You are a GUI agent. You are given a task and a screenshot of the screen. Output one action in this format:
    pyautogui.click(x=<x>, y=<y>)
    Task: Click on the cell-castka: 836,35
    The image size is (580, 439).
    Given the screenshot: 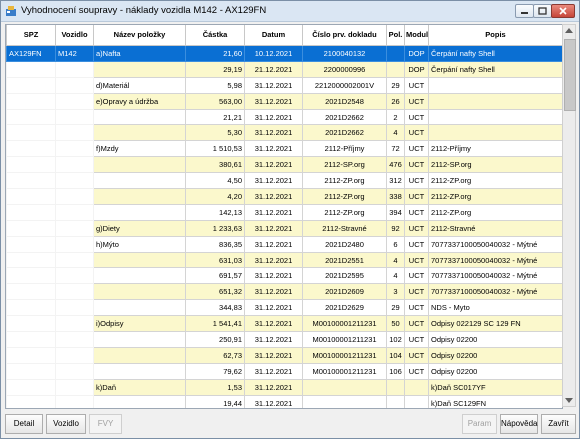 What is the action you would take?
    pyautogui.click(x=215, y=244)
    